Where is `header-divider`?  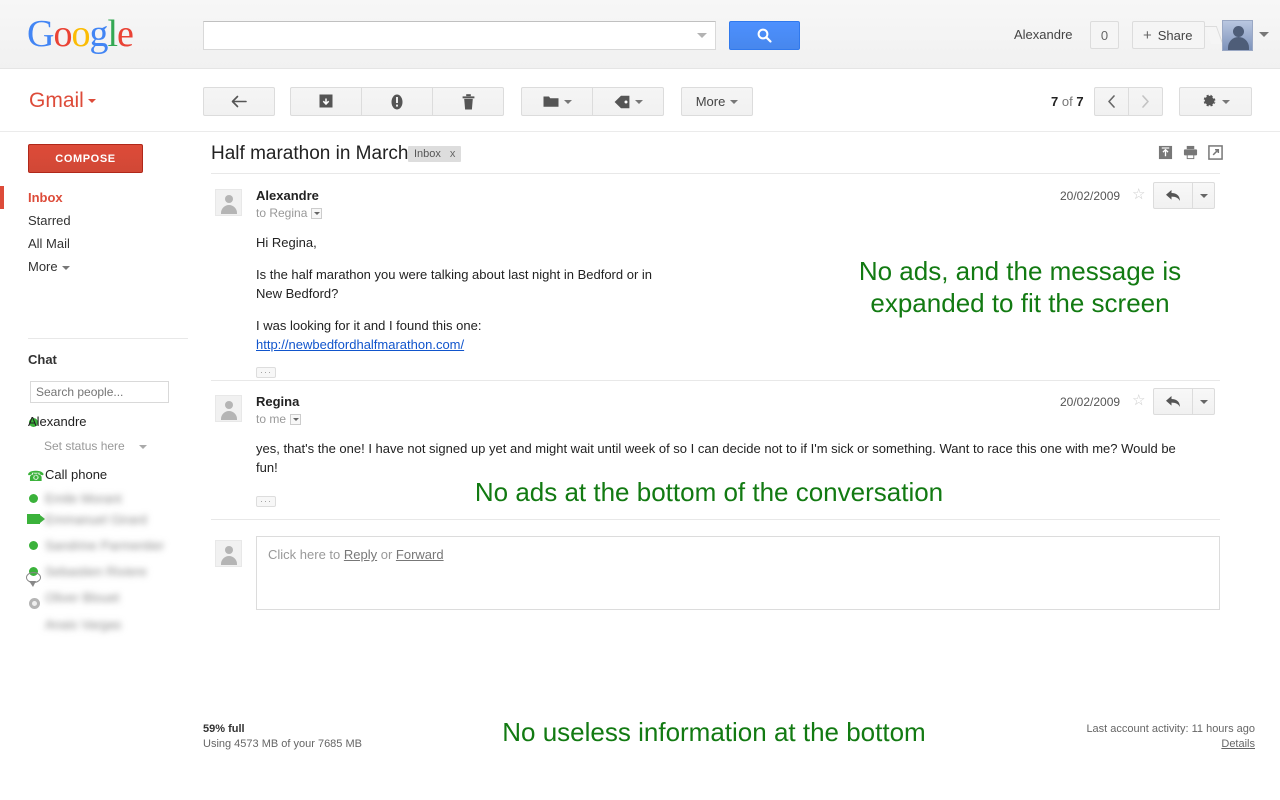 header-divider is located at coordinates (715, 173).